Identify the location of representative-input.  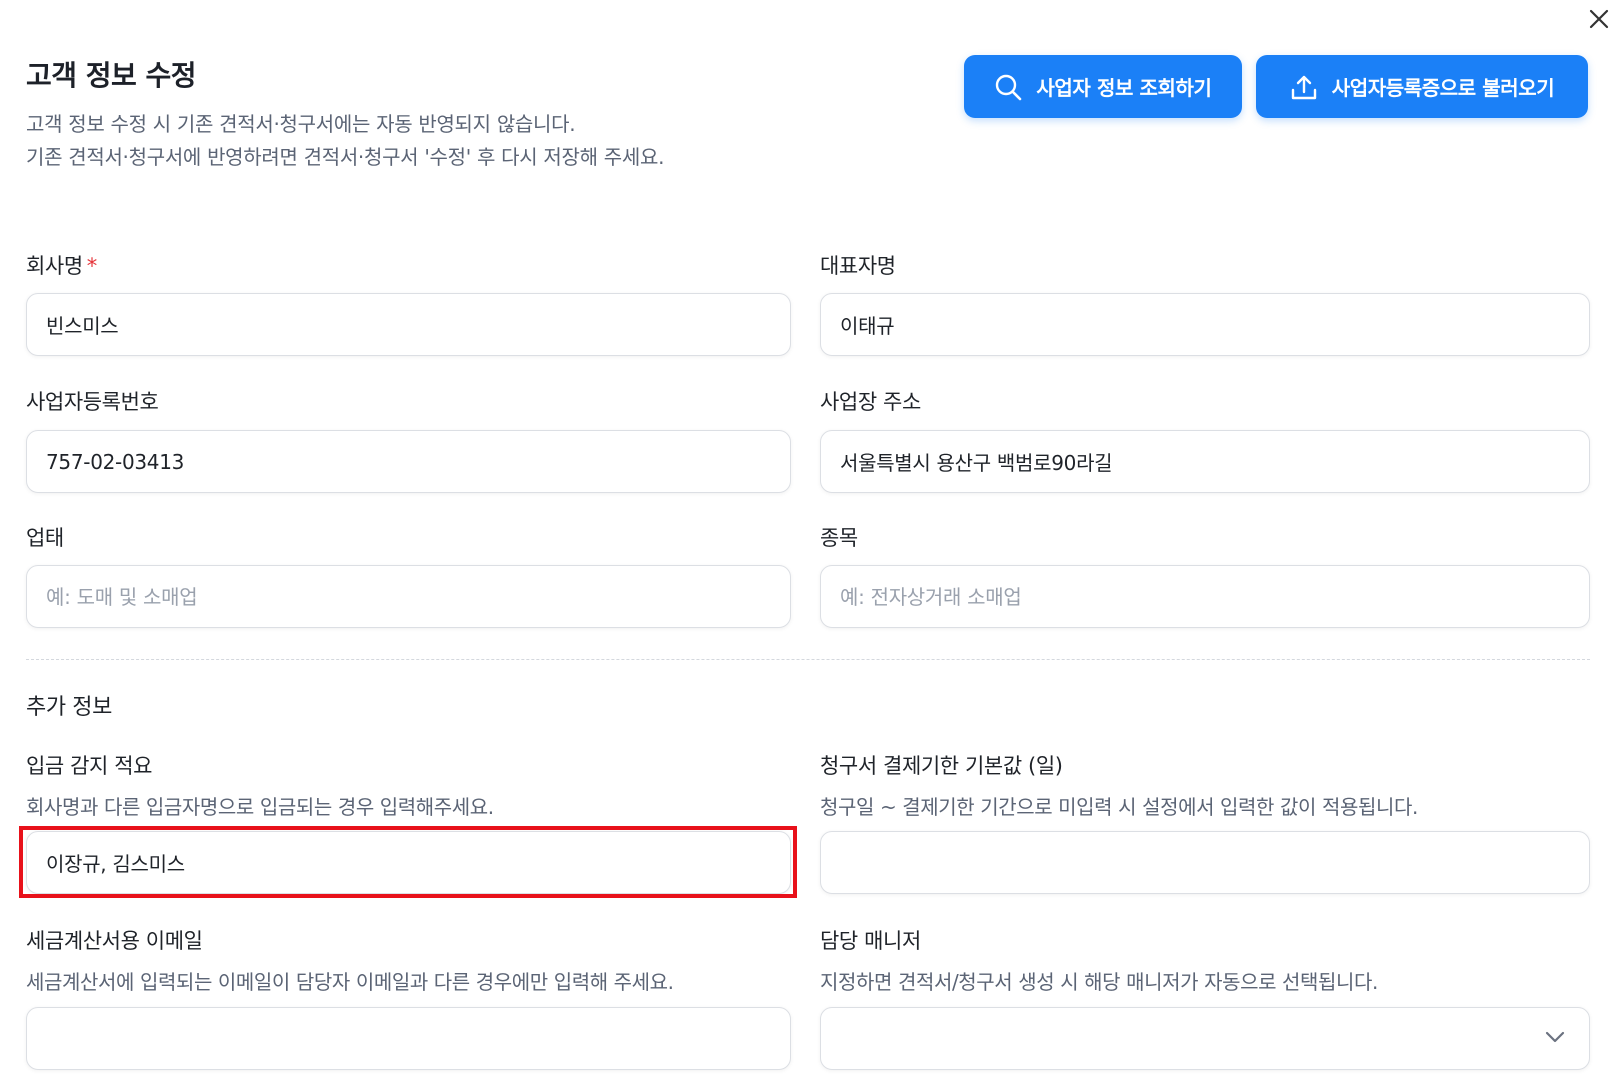
(1205, 324).